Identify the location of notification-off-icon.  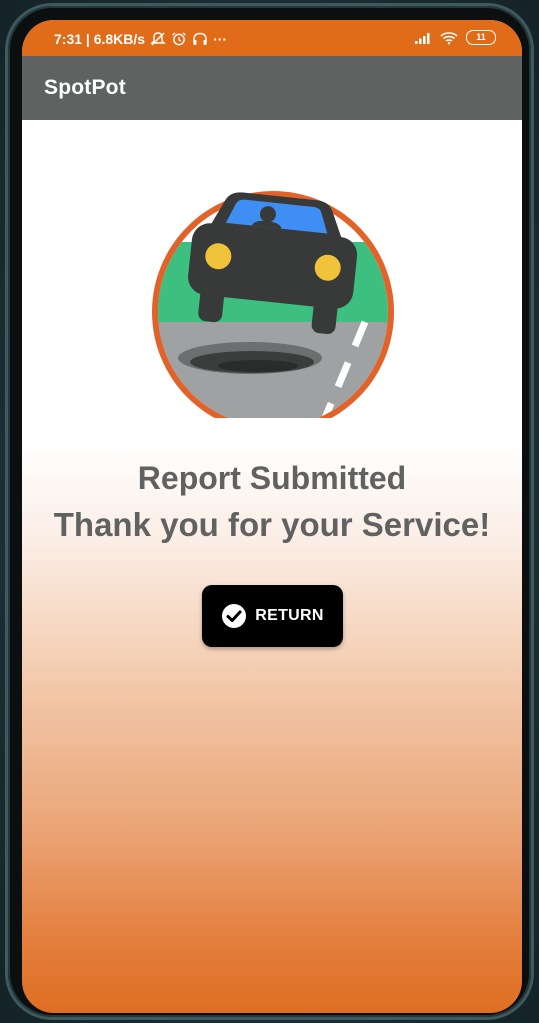
(158, 39).